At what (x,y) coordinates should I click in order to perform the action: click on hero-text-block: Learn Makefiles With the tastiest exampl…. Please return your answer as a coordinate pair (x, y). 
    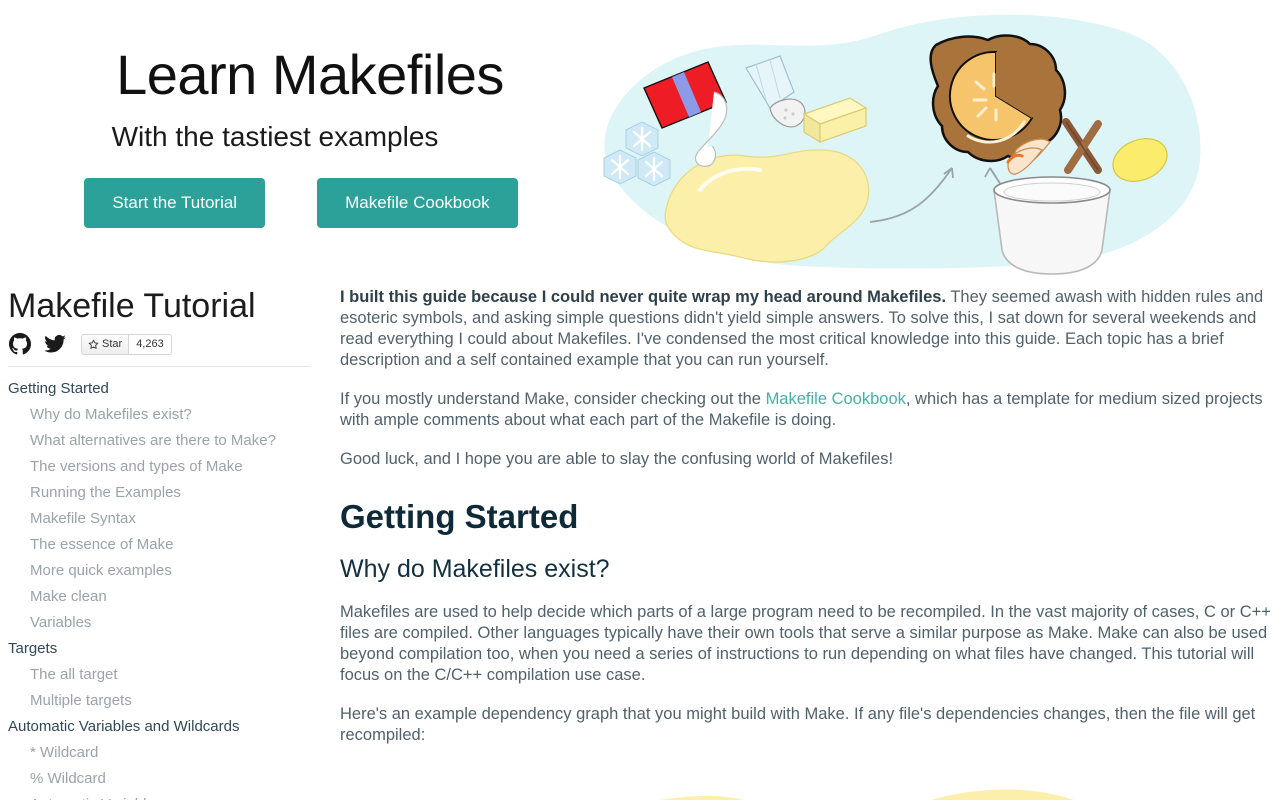
    Looking at the image, I should click on (310, 114).